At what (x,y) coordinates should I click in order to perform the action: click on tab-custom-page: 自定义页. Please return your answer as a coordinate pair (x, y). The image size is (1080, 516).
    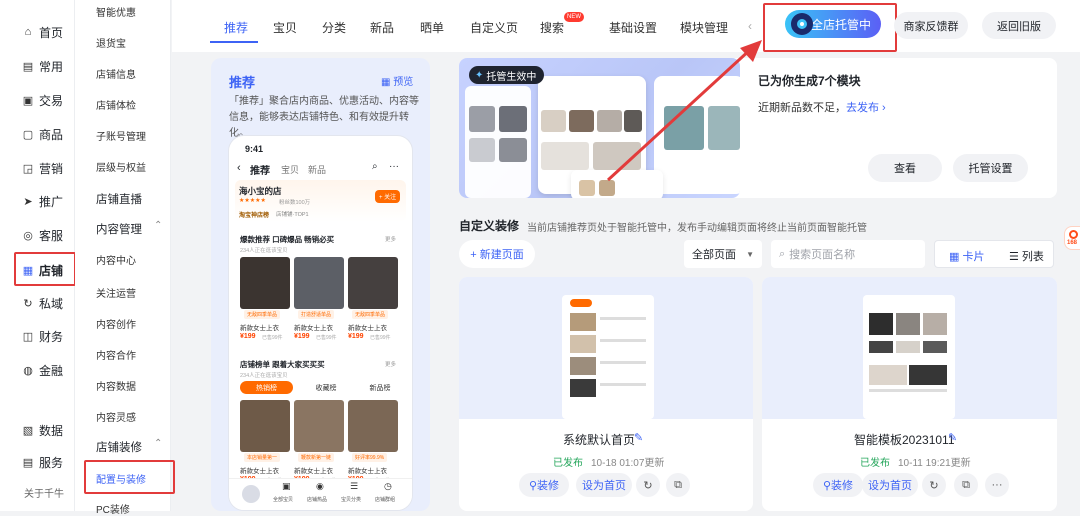
    Looking at the image, I should click on (494, 27).